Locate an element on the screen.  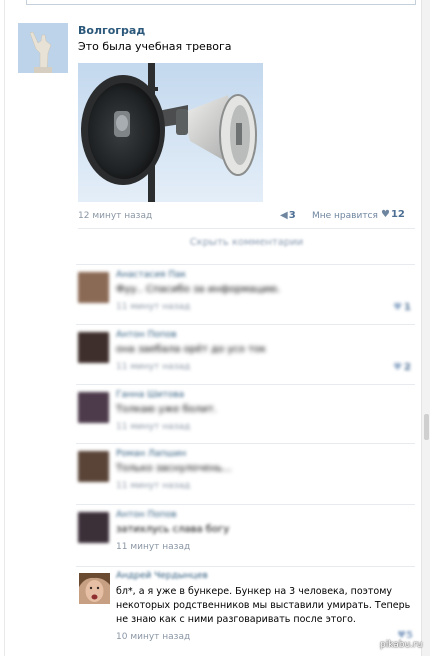
comment-text: Фуу.. Спасибо за информацию. is located at coordinates (198, 289).